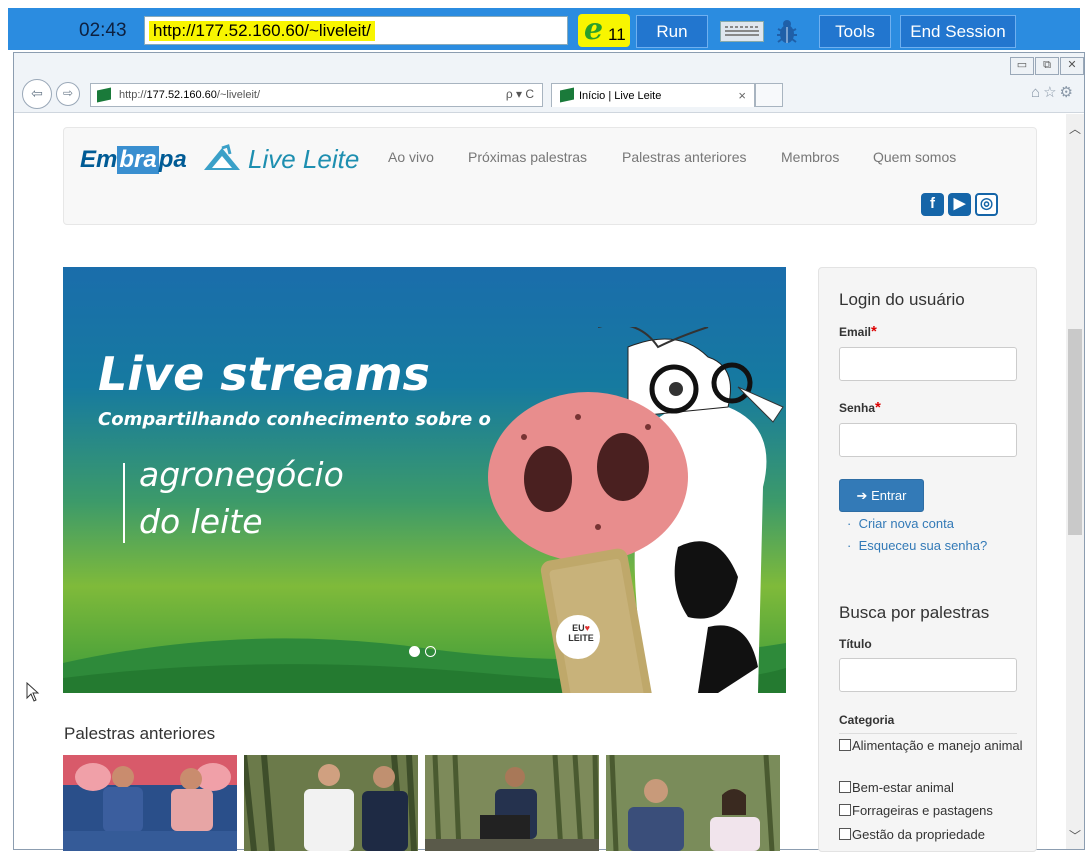 This screenshot has height=854, width=1089. I want to click on tab-close-icon: ×, so click(742, 95).